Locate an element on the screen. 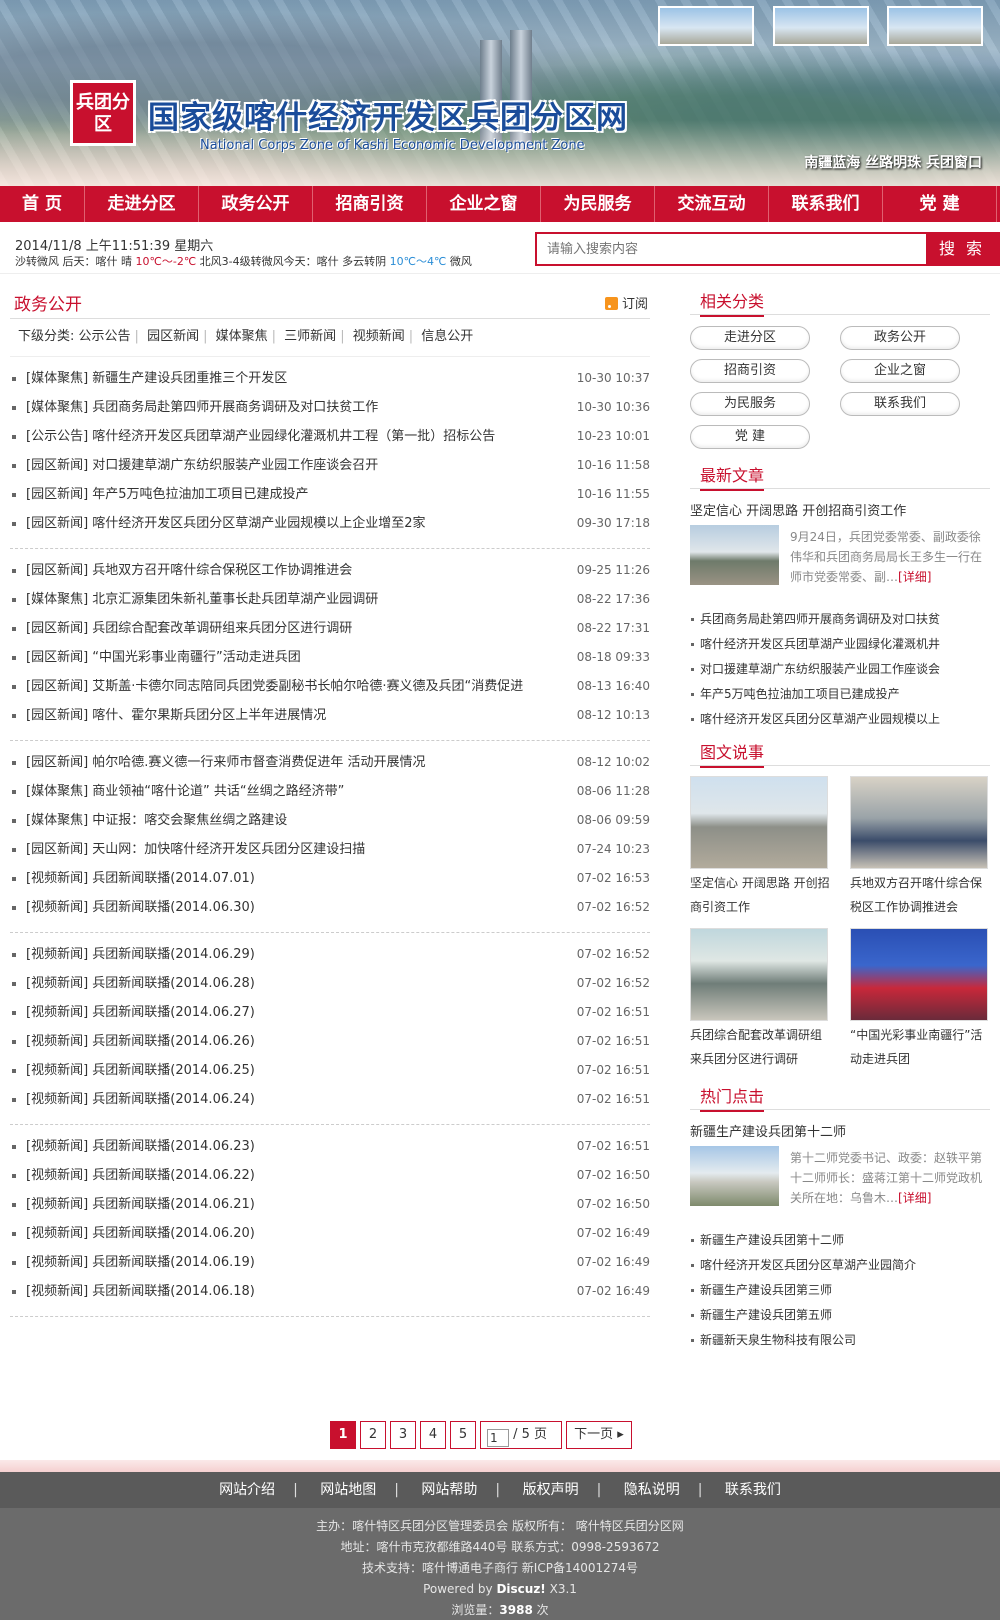  latest-feature-photo is located at coordinates (734, 555).